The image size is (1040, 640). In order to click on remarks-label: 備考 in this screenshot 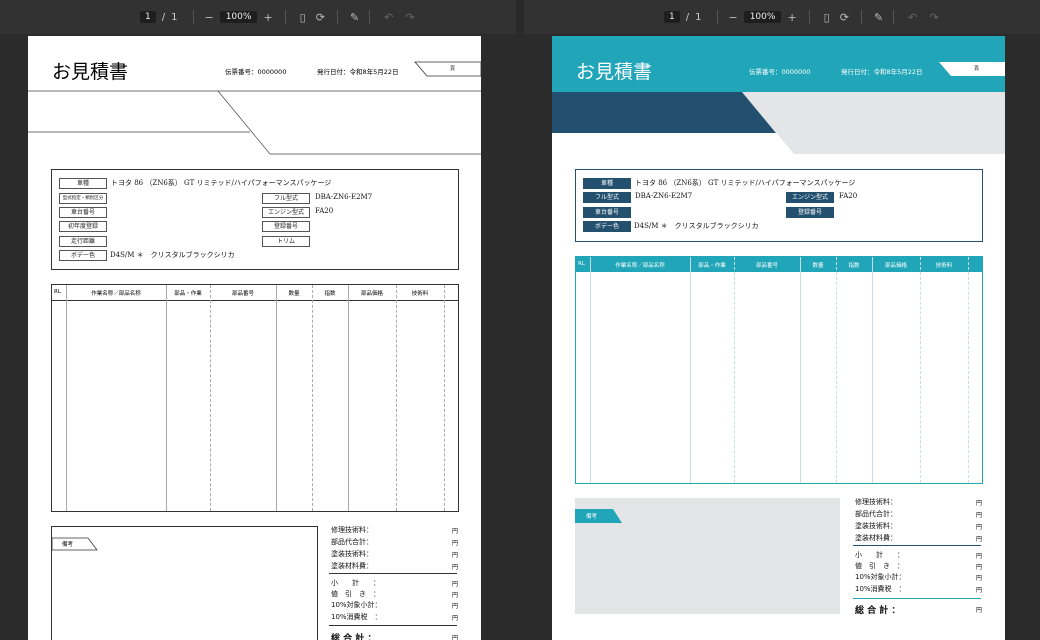, I will do `click(68, 545)`.